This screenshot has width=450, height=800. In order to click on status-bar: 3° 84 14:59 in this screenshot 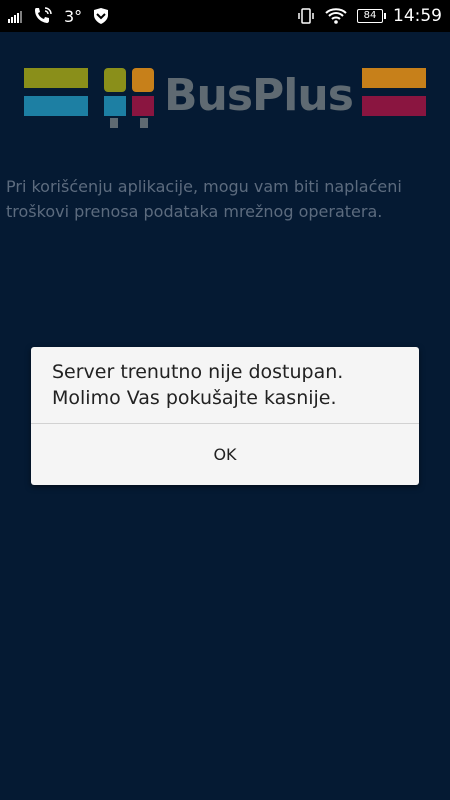, I will do `click(225, 16)`.